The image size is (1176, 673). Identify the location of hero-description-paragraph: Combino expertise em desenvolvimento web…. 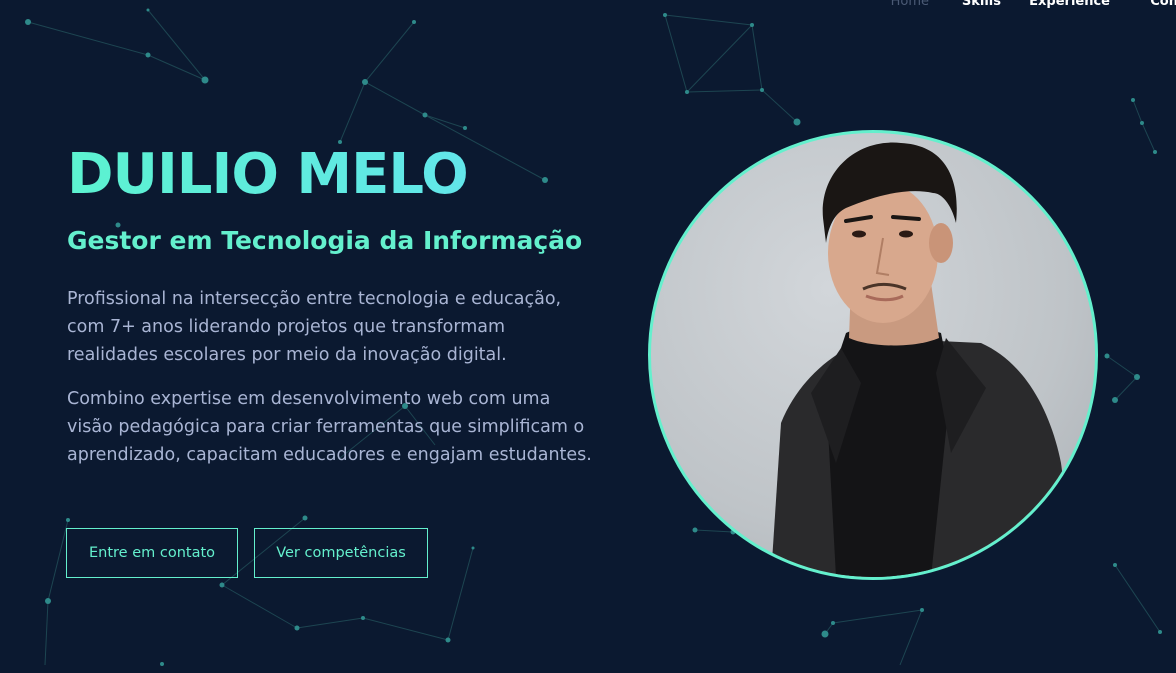
(329, 427).